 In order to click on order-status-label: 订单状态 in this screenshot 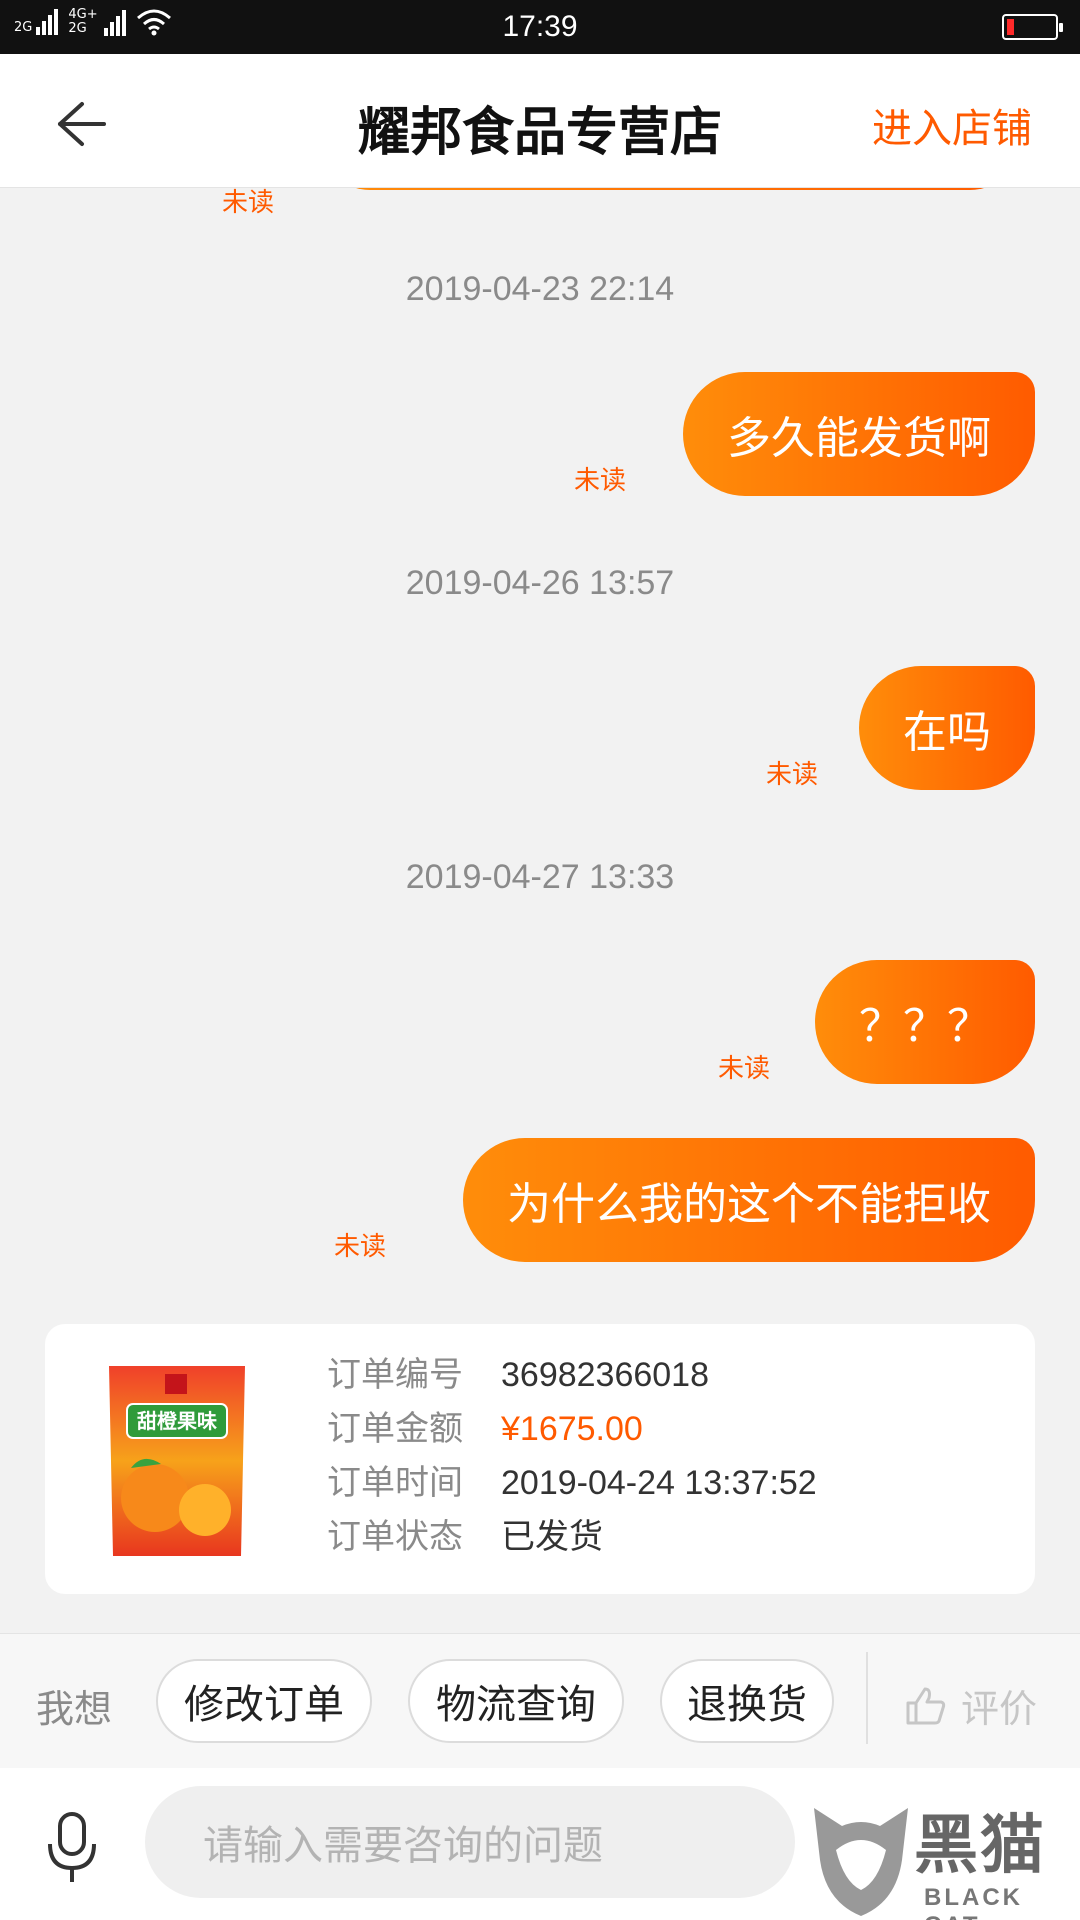, I will do `click(395, 1537)`.